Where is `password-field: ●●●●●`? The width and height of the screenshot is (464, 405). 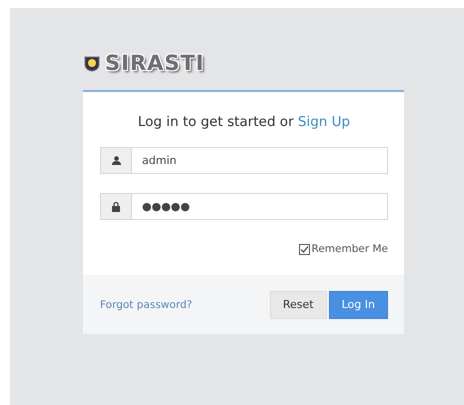
password-field: ●●●●● is located at coordinates (259, 206).